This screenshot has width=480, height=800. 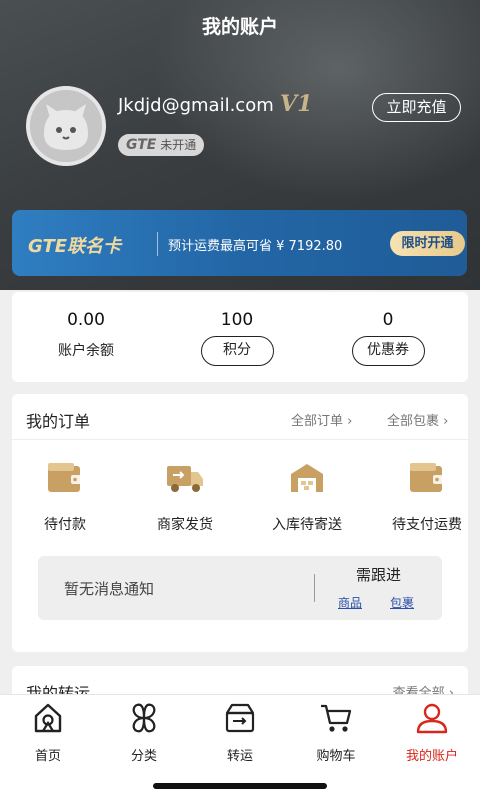 I want to click on truck-icon, so click(x=185, y=479).